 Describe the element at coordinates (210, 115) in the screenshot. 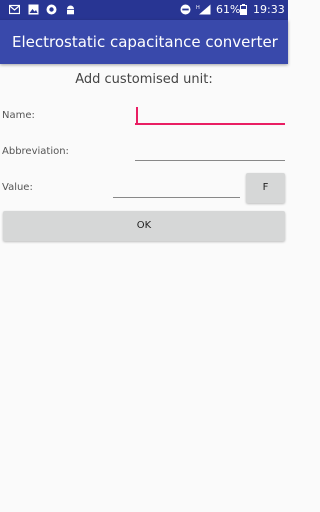

I see `name-input` at that location.